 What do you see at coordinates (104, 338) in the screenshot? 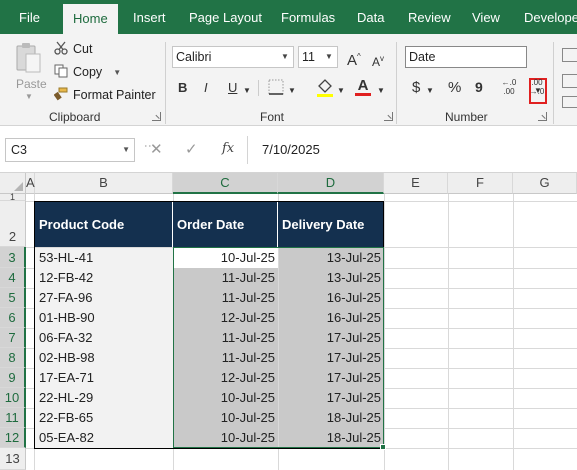
I see `product-code-cell: 06-FA-32` at bounding box center [104, 338].